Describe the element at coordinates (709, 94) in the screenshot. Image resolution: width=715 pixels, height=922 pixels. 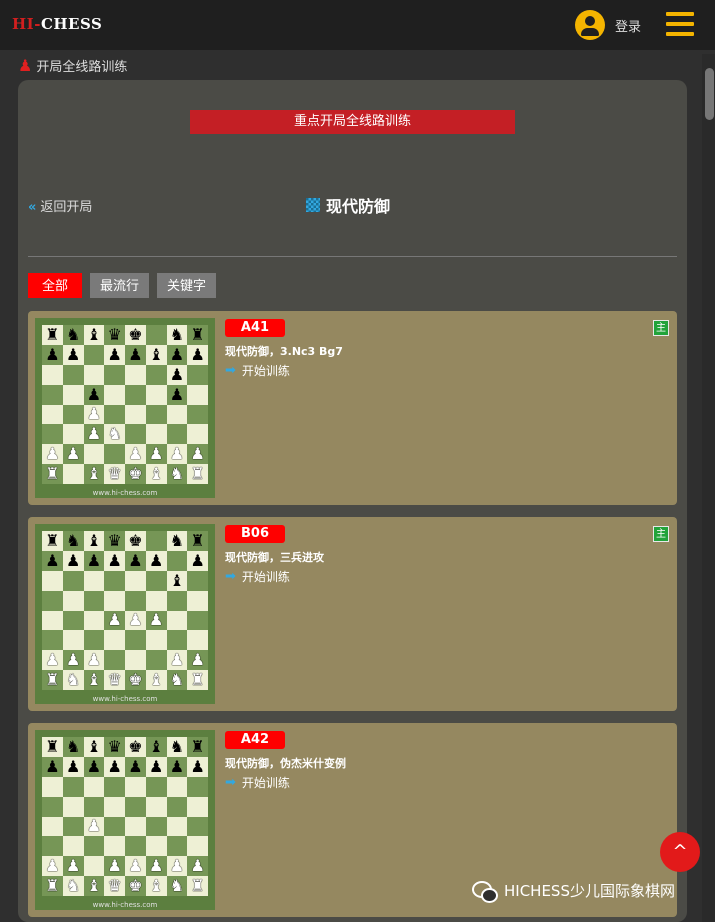
I see `scrollbar-thumb` at that location.